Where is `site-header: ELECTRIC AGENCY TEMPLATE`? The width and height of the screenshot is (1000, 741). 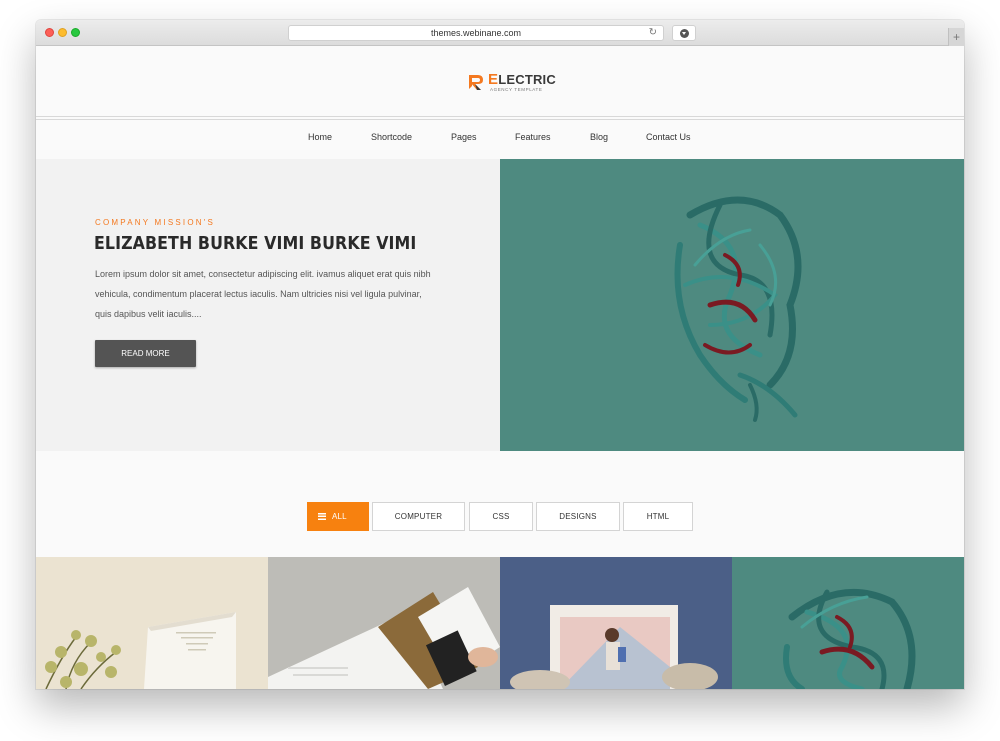
site-header: ELECTRIC AGENCY TEMPLATE is located at coordinates (500, 81).